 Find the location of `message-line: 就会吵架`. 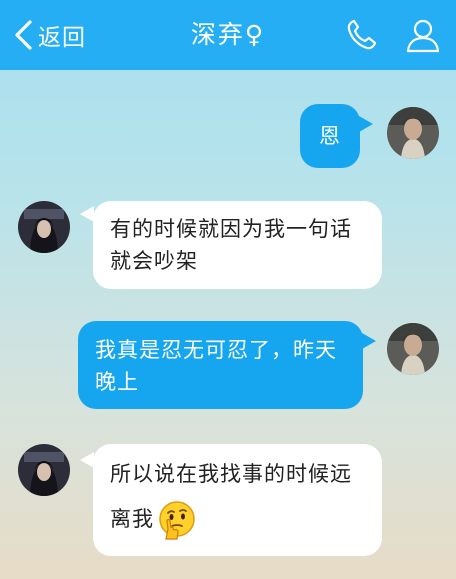

message-line: 就会吵架 is located at coordinates (154, 261).